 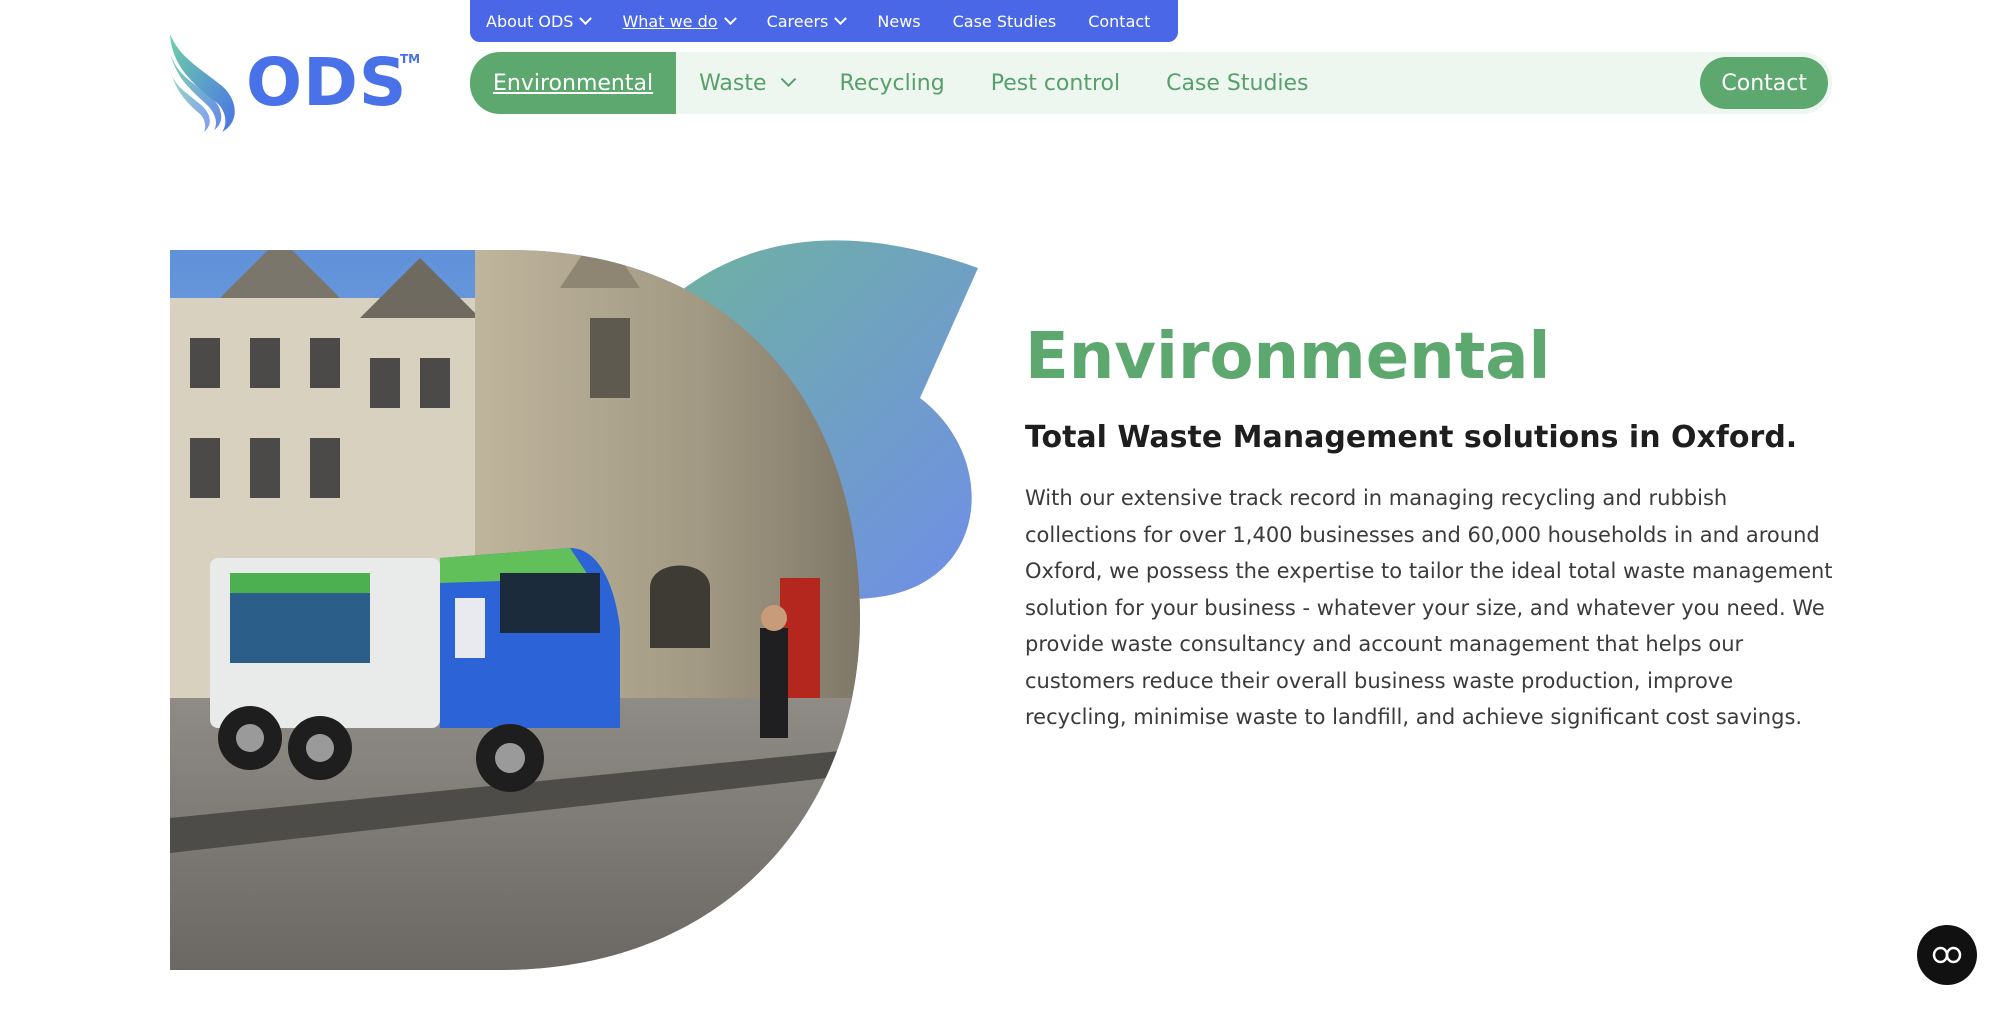 I want to click on main-nav-case-studies: Case Studies, so click(x=1237, y=83).